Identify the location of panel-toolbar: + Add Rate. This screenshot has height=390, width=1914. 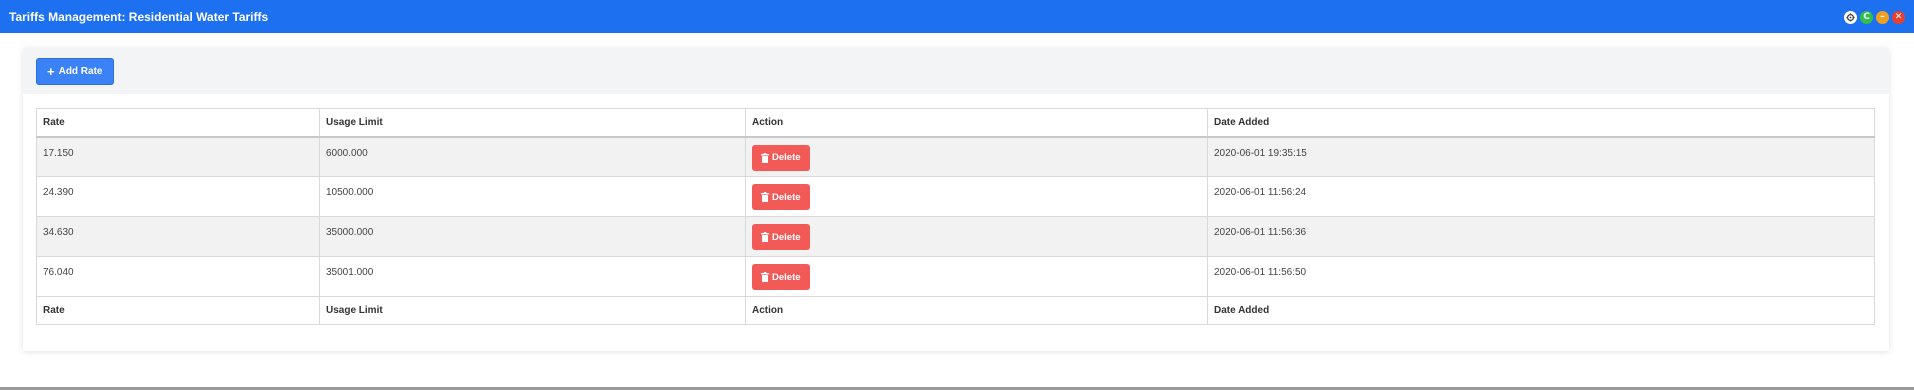
(956, 71).